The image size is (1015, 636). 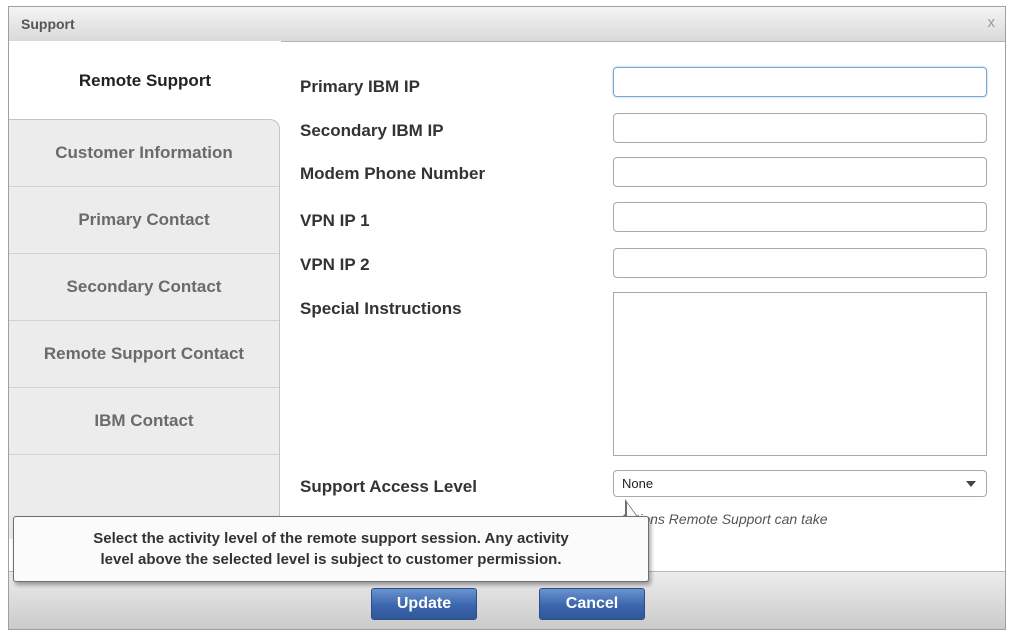 What do you see at coordinates (144, 354) in the screenshot?
I see `tab-remote-support-contact: Remote Support Contact` at bounding box center [144, 354].